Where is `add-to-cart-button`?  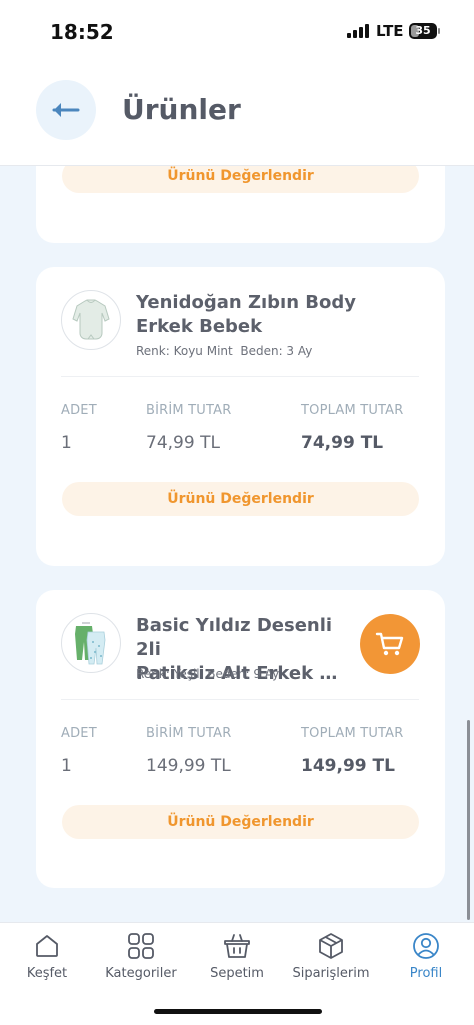 add-to-cart-button is located at coordinates (390, 644).